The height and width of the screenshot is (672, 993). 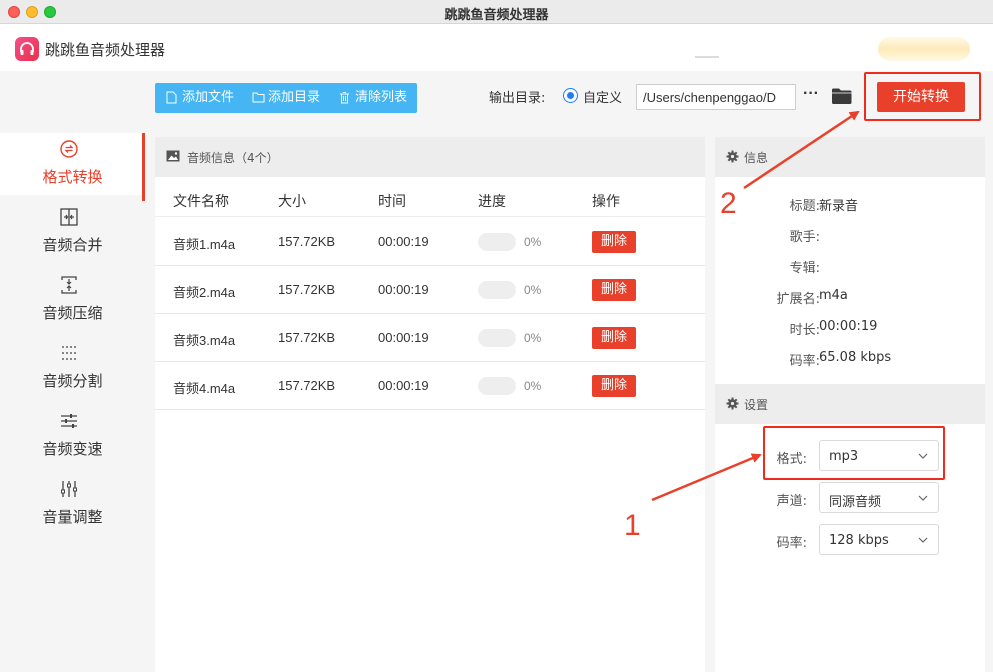 I want to click on output-path-input: /Users/chenpenggao/D, so click(x=716, y=97).